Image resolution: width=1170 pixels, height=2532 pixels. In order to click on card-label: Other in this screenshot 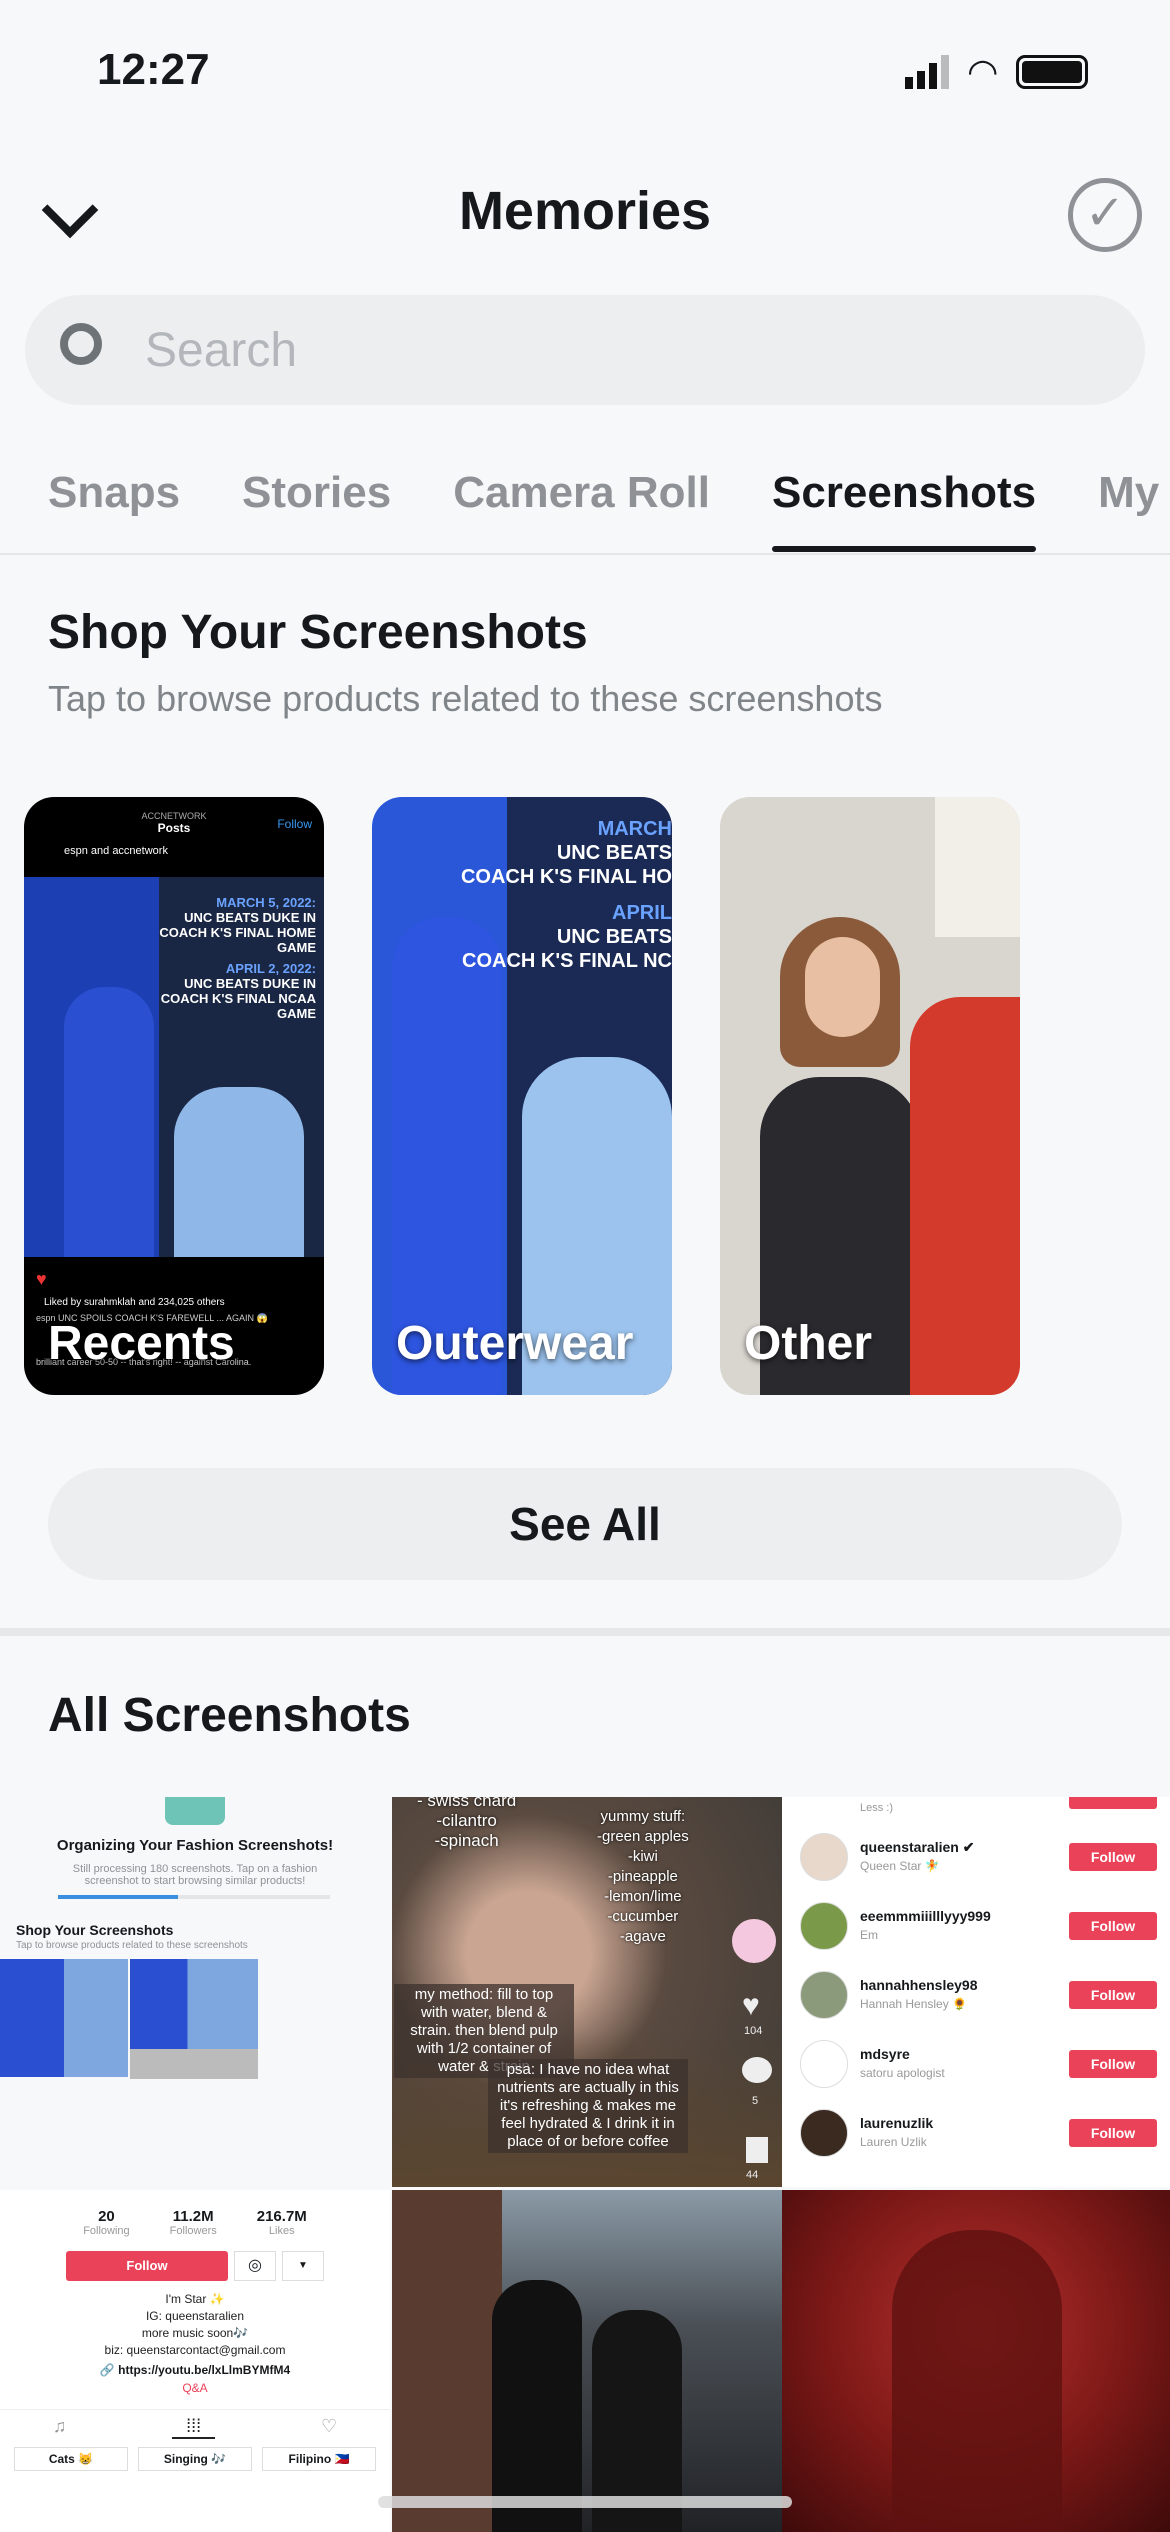, I will do `click(808, 1343)`.